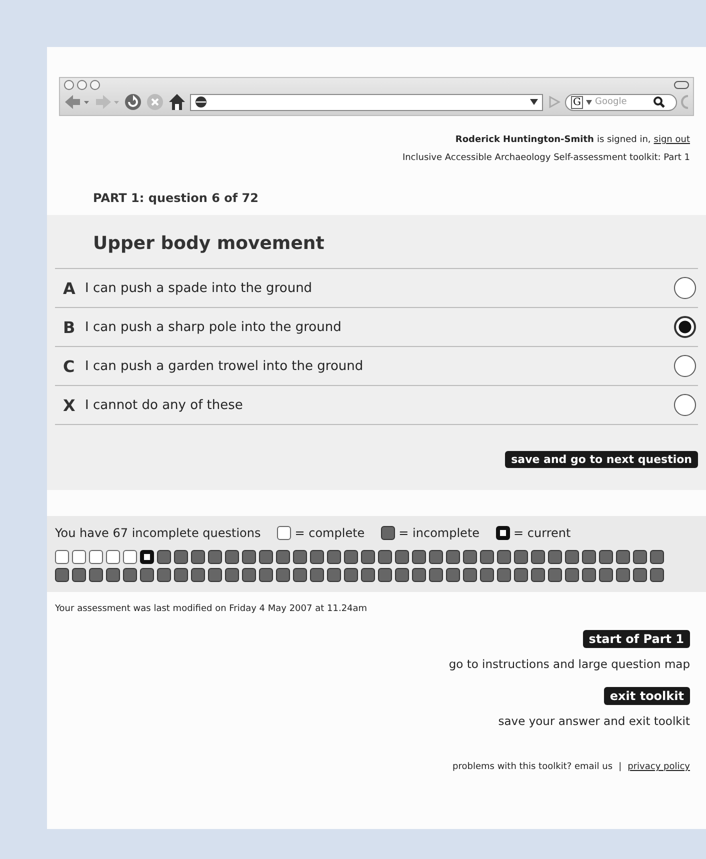 The image size is (706, 859). I want to click on sign-out-link: sign out, so click(672, 140).